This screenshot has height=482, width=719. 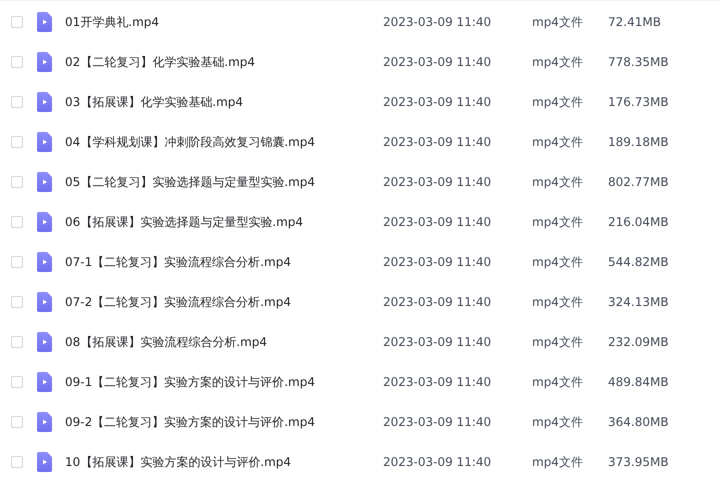 What do you see at coordinates (635, 22) in the screenshot?
I see `file-size: 72.41MB` at bounding box center [635, 22].